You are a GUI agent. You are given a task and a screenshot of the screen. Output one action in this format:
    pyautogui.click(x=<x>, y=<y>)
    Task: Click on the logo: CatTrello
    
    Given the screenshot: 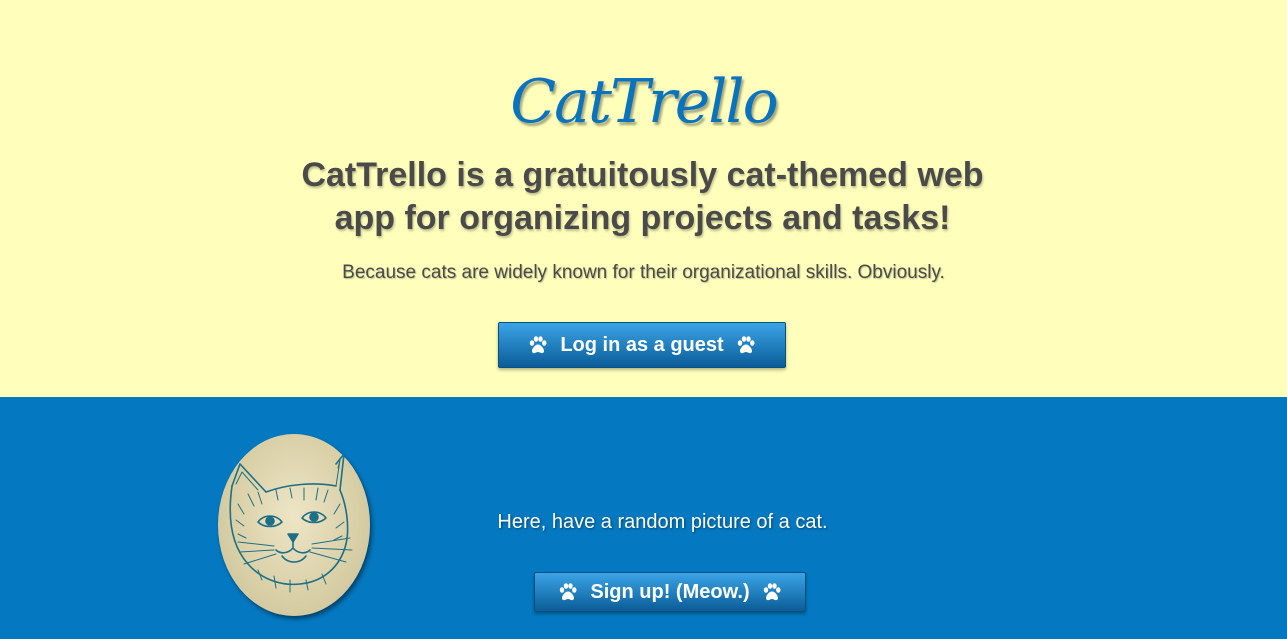 What is the action you would take?
    pyautogui.click(x=644, y=102)
    